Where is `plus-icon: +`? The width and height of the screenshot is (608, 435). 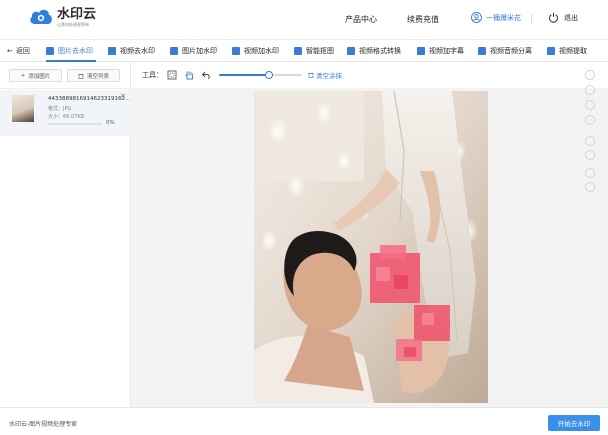 plus-icon: + is located at coordinates (23, 75).